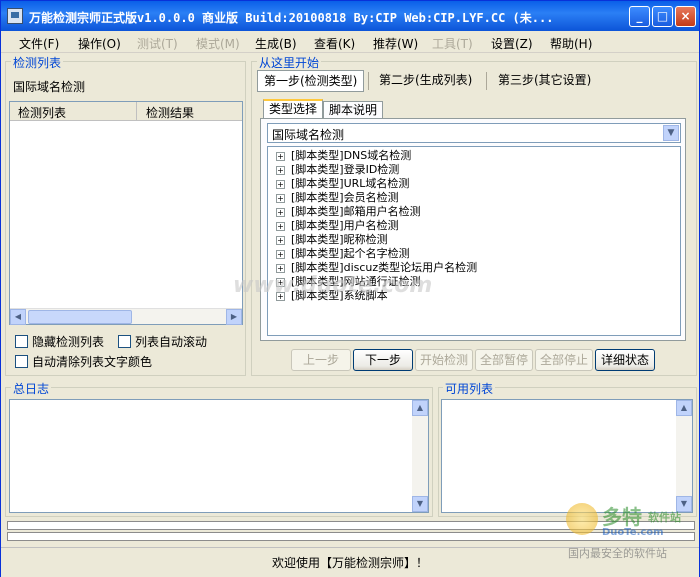 This screenshot has height=577, width=700. What do you see at coordinates (564, 360) in the screenshot?
I see `stop-all-button: 全部停止` at bounding box center [564, 360].